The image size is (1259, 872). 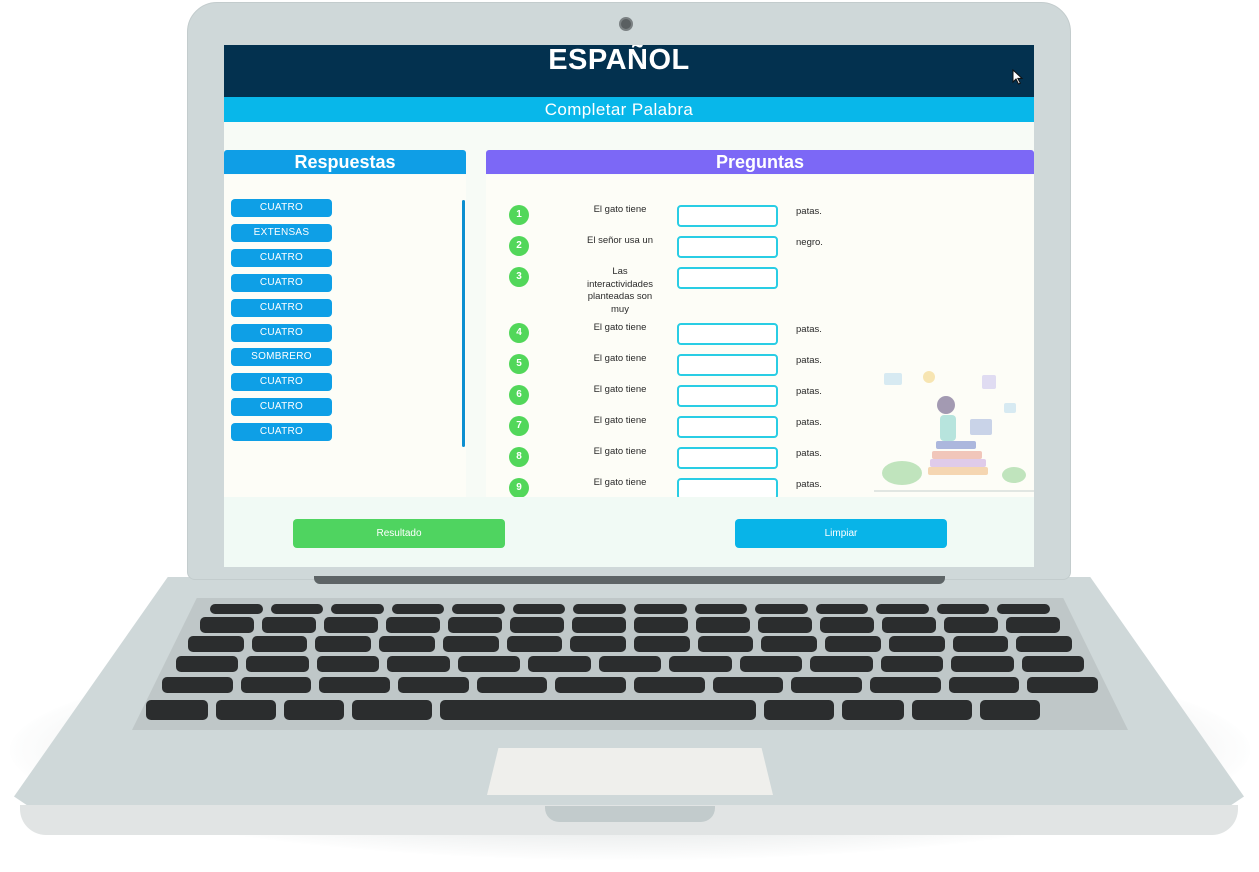 I want to click on question-number-badge: 1, so click(x=519, y=215).